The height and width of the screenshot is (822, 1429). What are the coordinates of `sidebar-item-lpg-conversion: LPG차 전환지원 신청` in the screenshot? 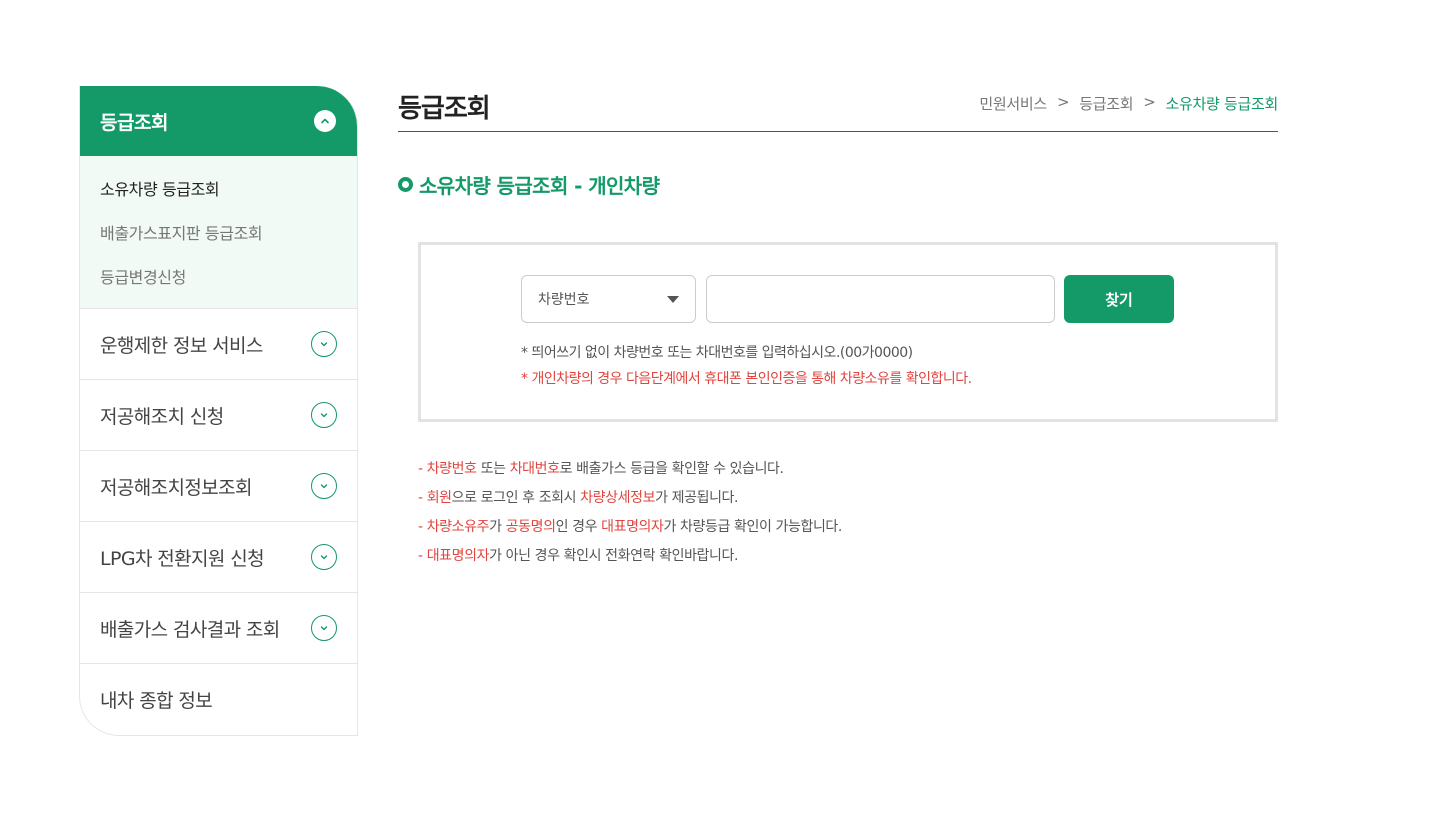 It's located at (218, 557).